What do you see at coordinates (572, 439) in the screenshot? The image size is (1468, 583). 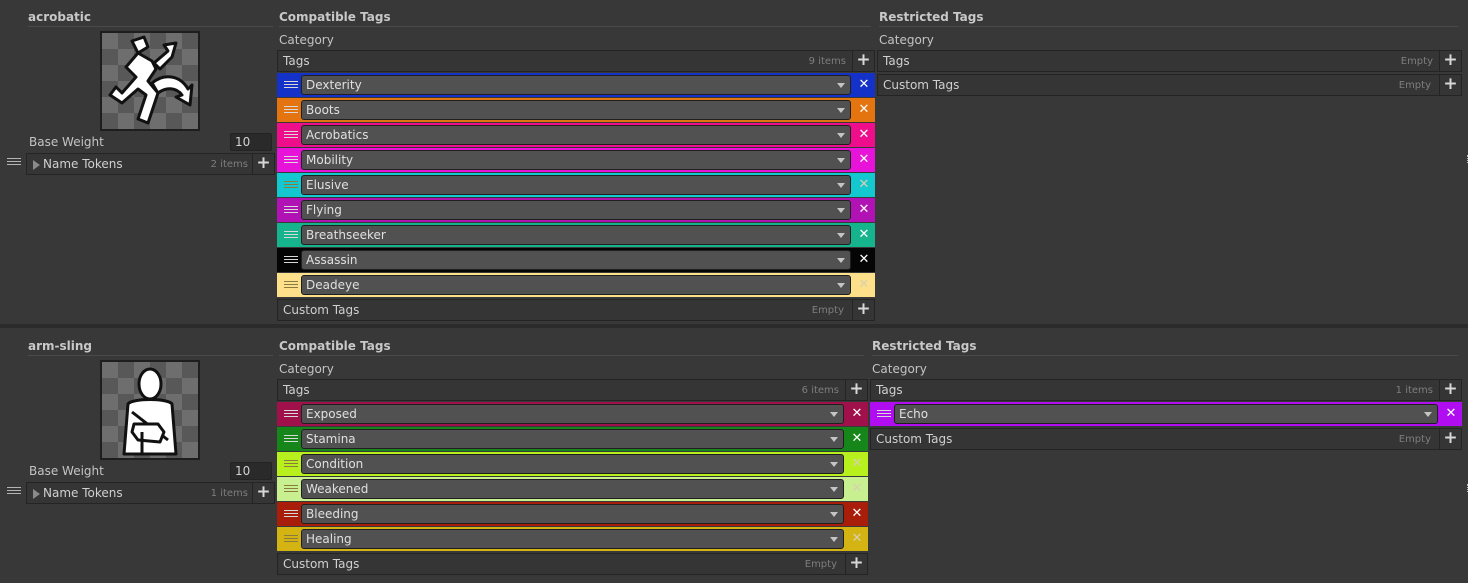 I see `tag-dropdown: Stamina` at bounding box center [572, 439].